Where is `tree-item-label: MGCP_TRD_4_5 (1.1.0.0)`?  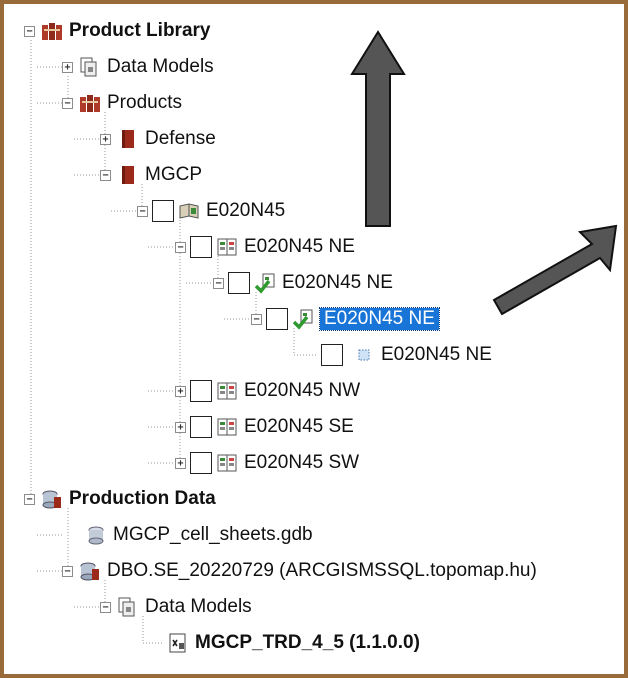 tree-item-label: MGCP_TRD_4_5 (1.1.0.0) is located at coordinates (307, 642).